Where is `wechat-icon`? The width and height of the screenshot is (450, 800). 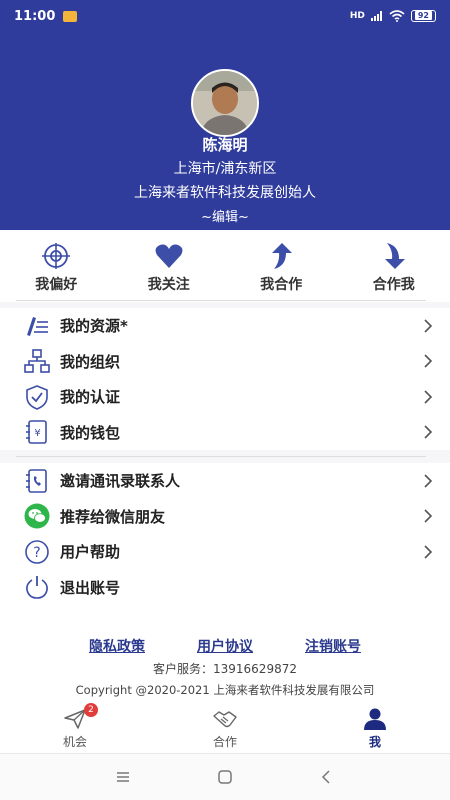
wechat-icon is located at coordinates (37, 516).